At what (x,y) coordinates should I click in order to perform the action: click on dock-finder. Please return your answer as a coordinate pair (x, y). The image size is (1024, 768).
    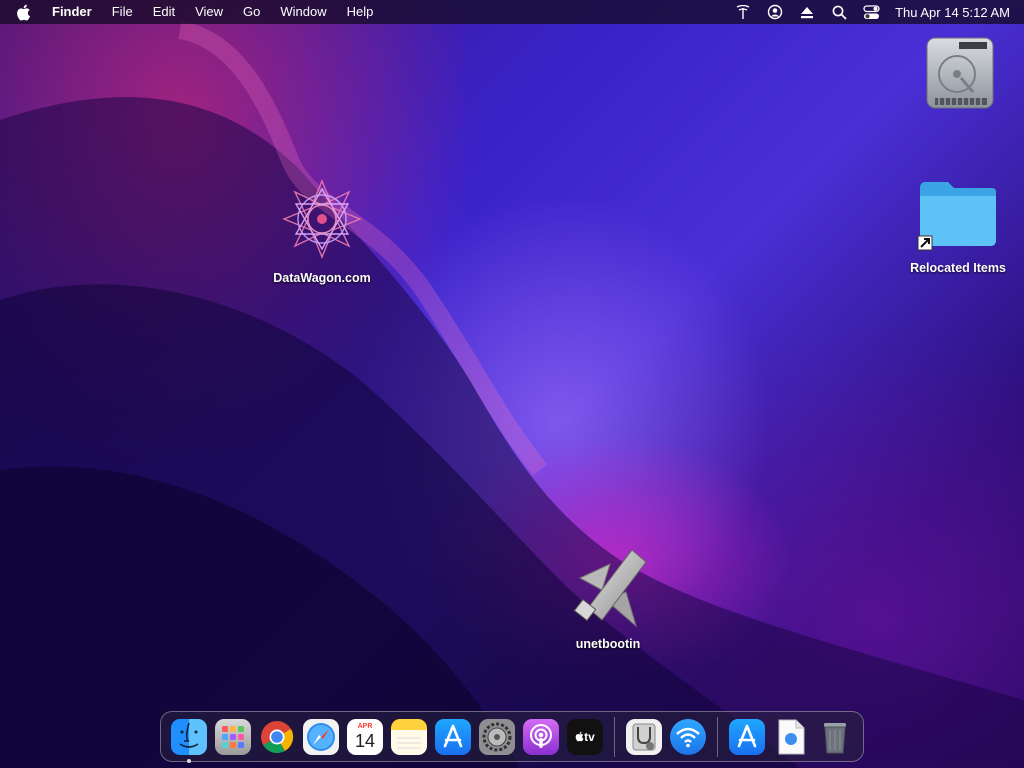
    Looking at the image, I should click on (189, 740).